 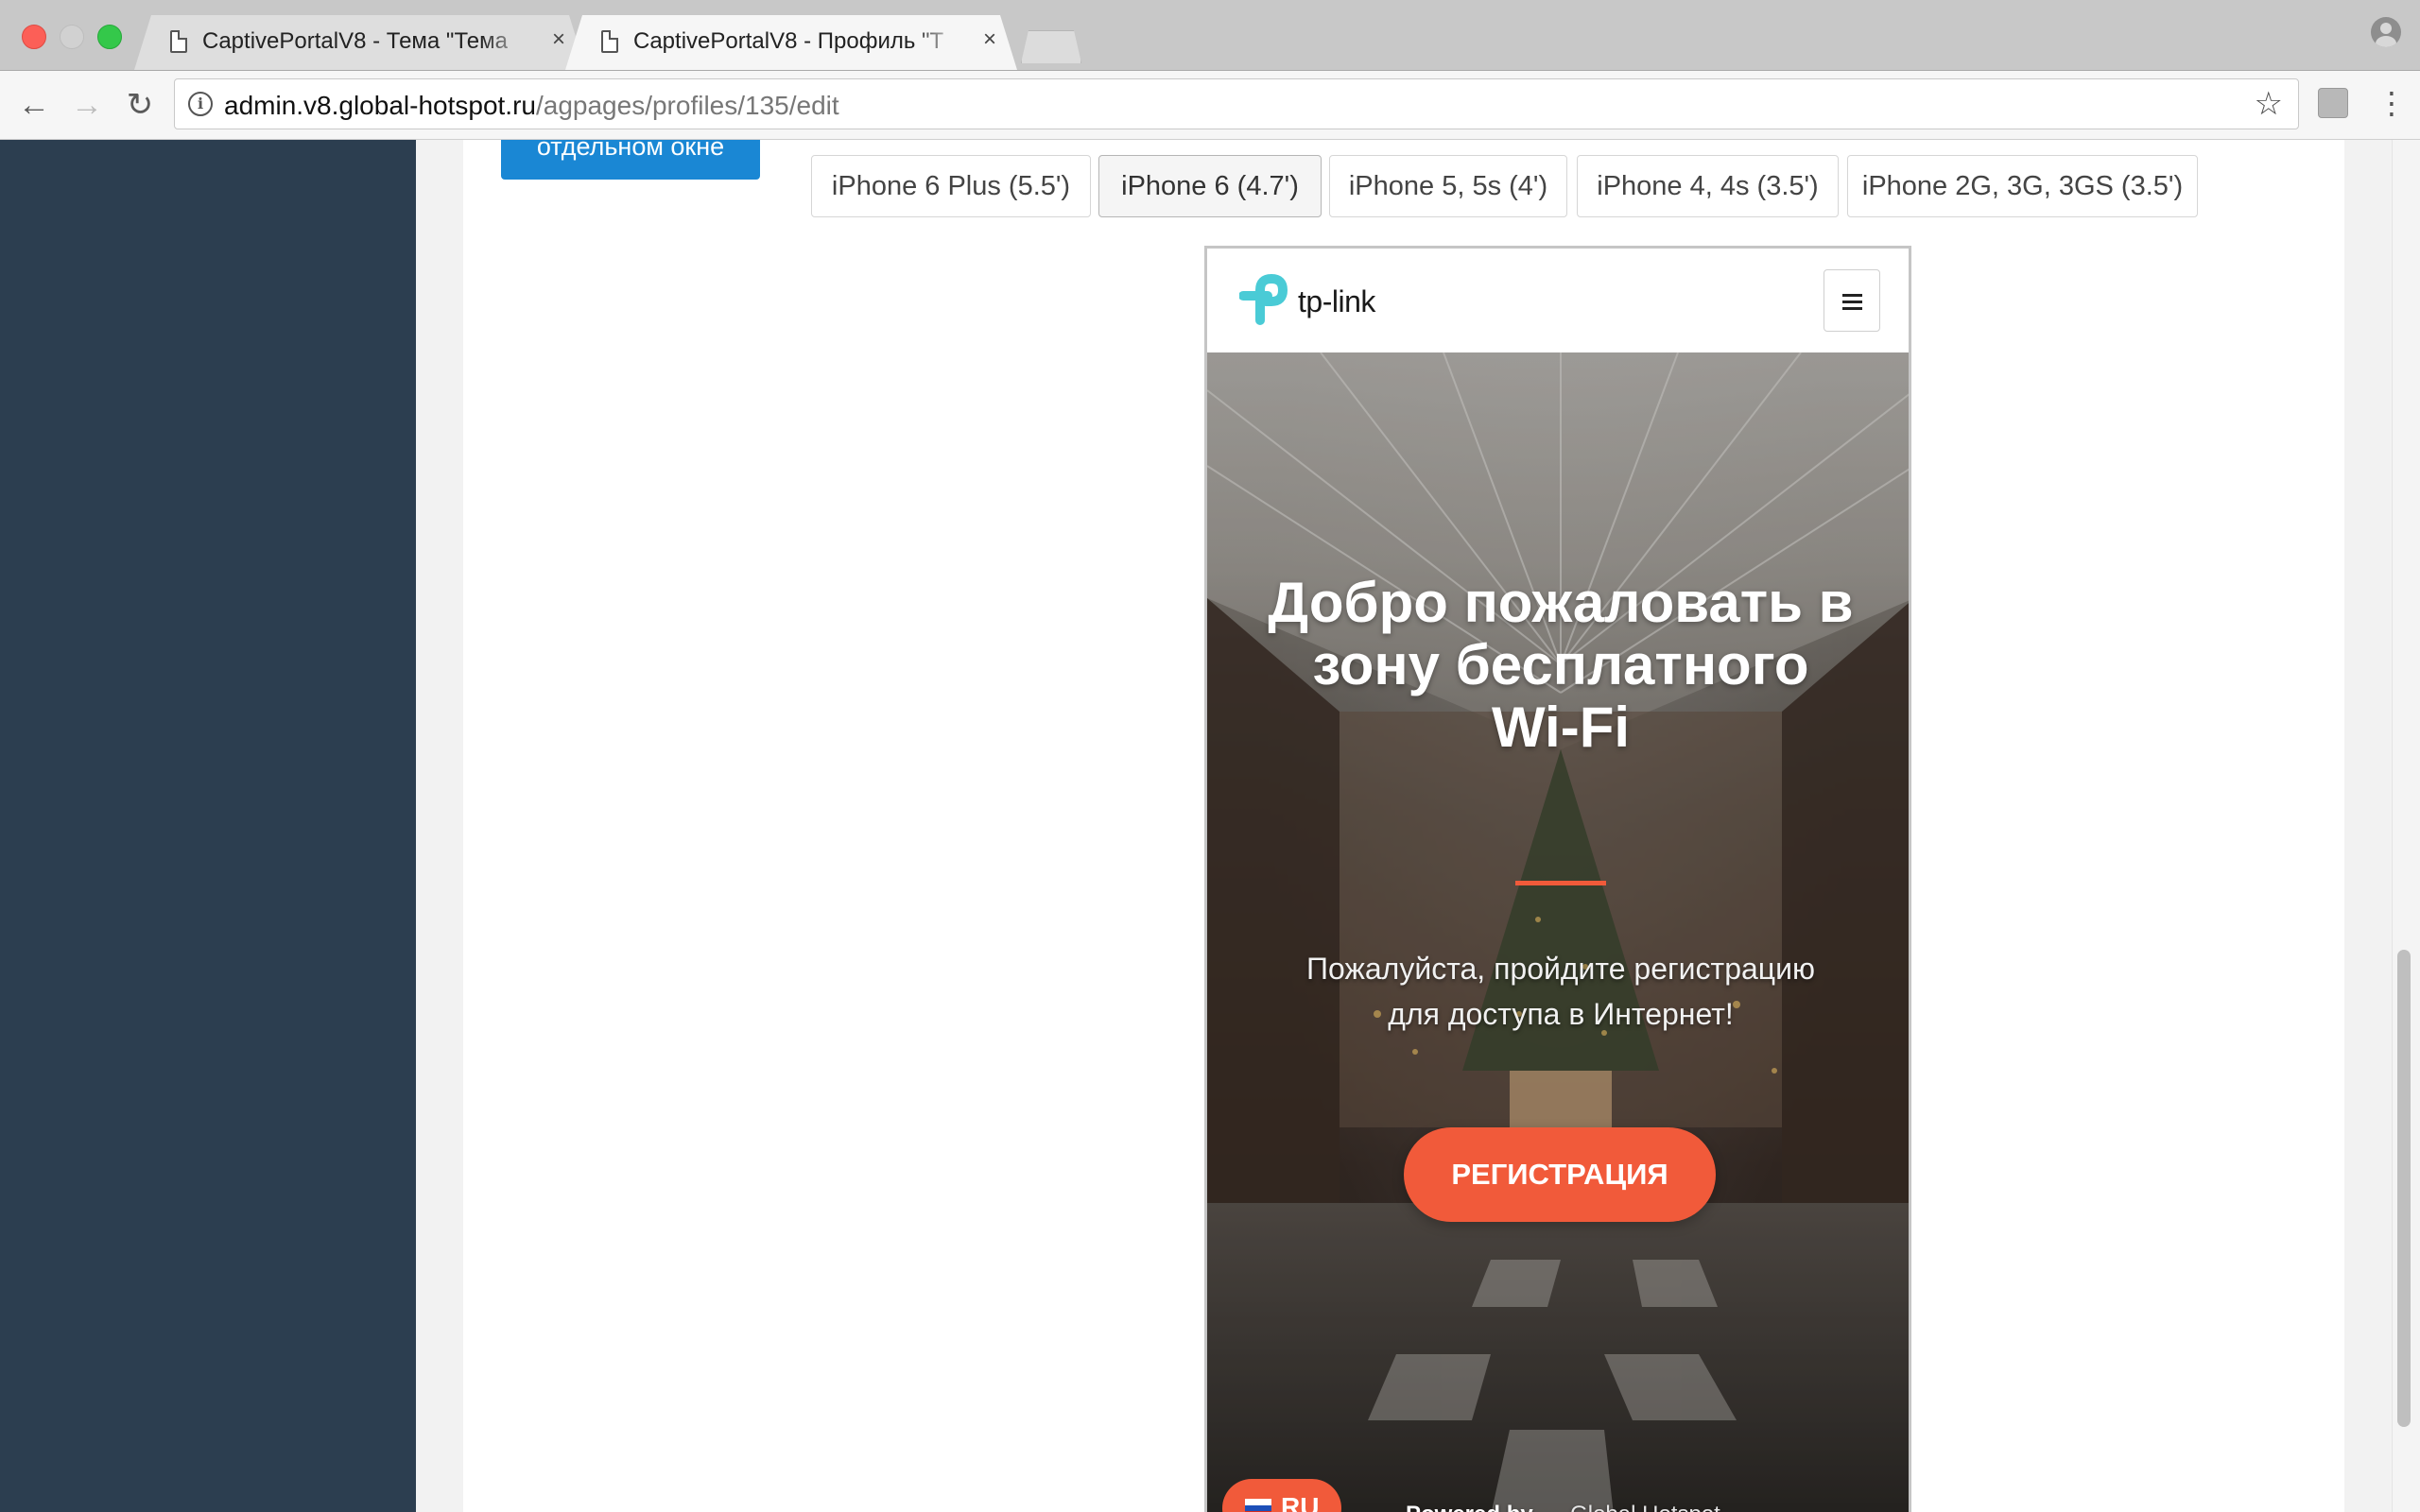 What do you see at coordinates (1263, 299) in the screenshot?
I see `tplink-logo-icon` at bounding box center [1263, 299].